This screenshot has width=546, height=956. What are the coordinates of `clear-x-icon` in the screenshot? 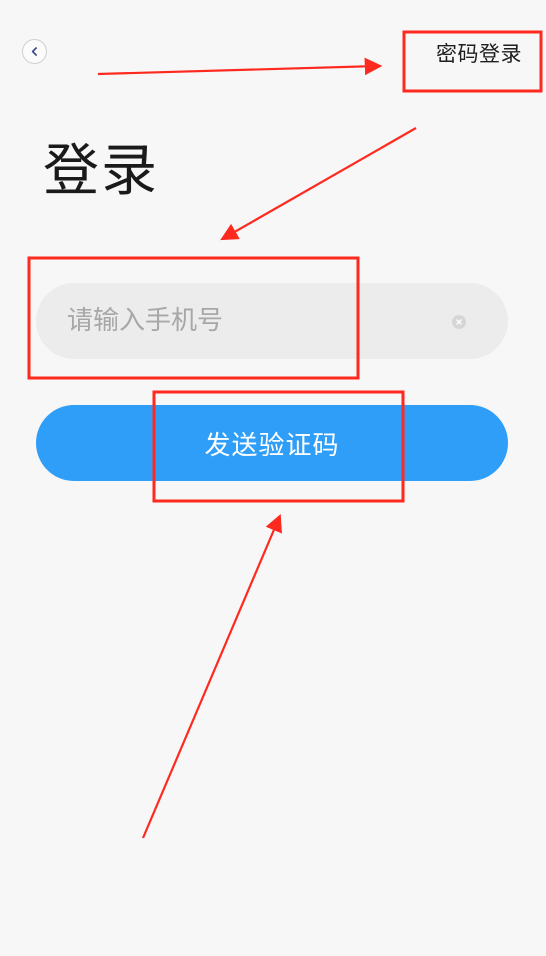 It's located at (459, 322).